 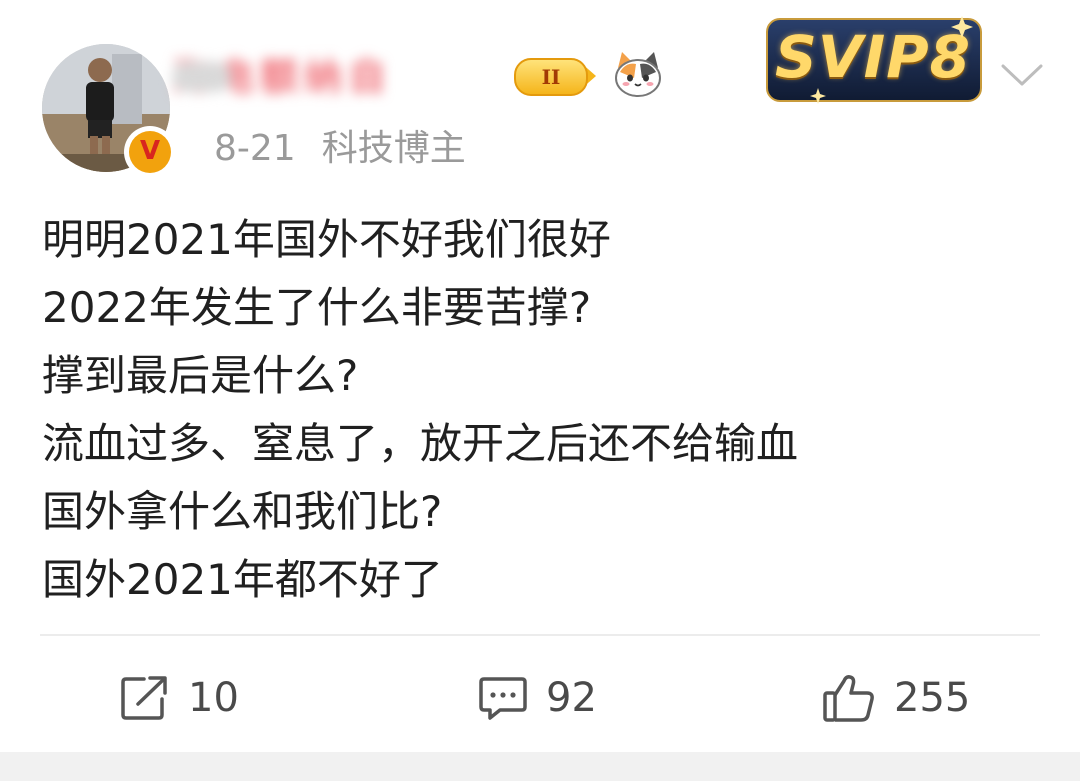 I want to click on chevron-down-icon, so click(x=1022, y=75).